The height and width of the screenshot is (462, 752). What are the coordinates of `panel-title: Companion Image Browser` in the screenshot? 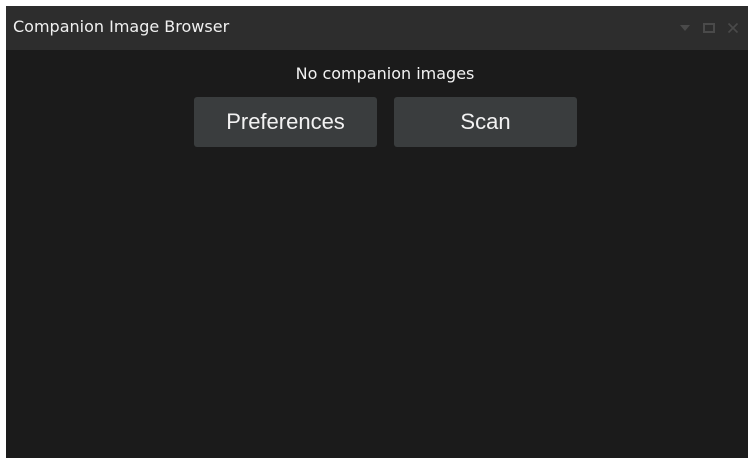 It's located at (121, 26).